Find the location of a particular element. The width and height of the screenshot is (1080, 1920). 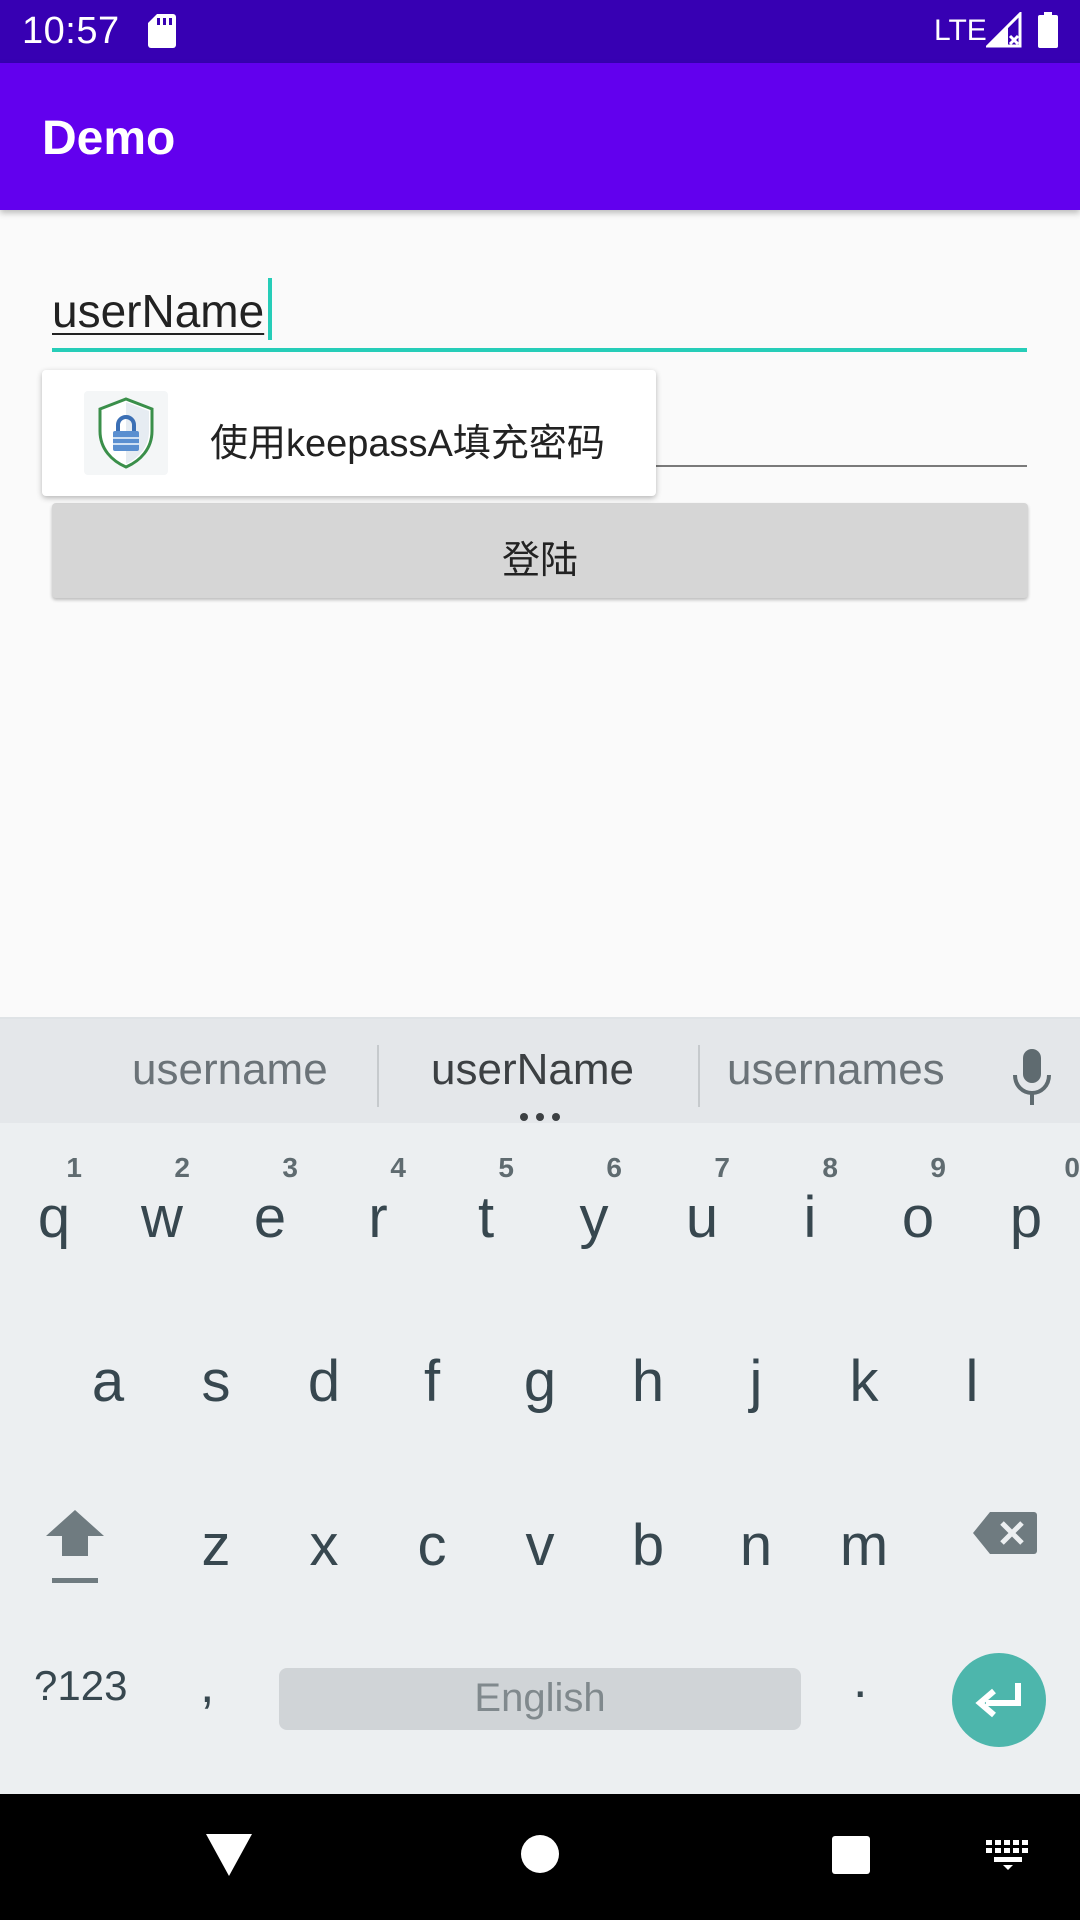

text-cursor is located at coordinates (270, 309).